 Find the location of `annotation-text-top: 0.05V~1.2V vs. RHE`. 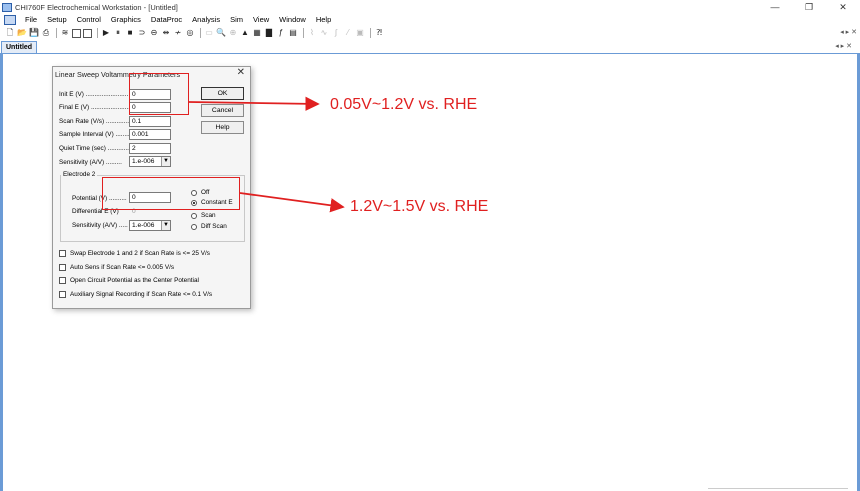

annotation-text-top: 0.05V~1.2V vs. RHE is located at coordinates (404, 104).